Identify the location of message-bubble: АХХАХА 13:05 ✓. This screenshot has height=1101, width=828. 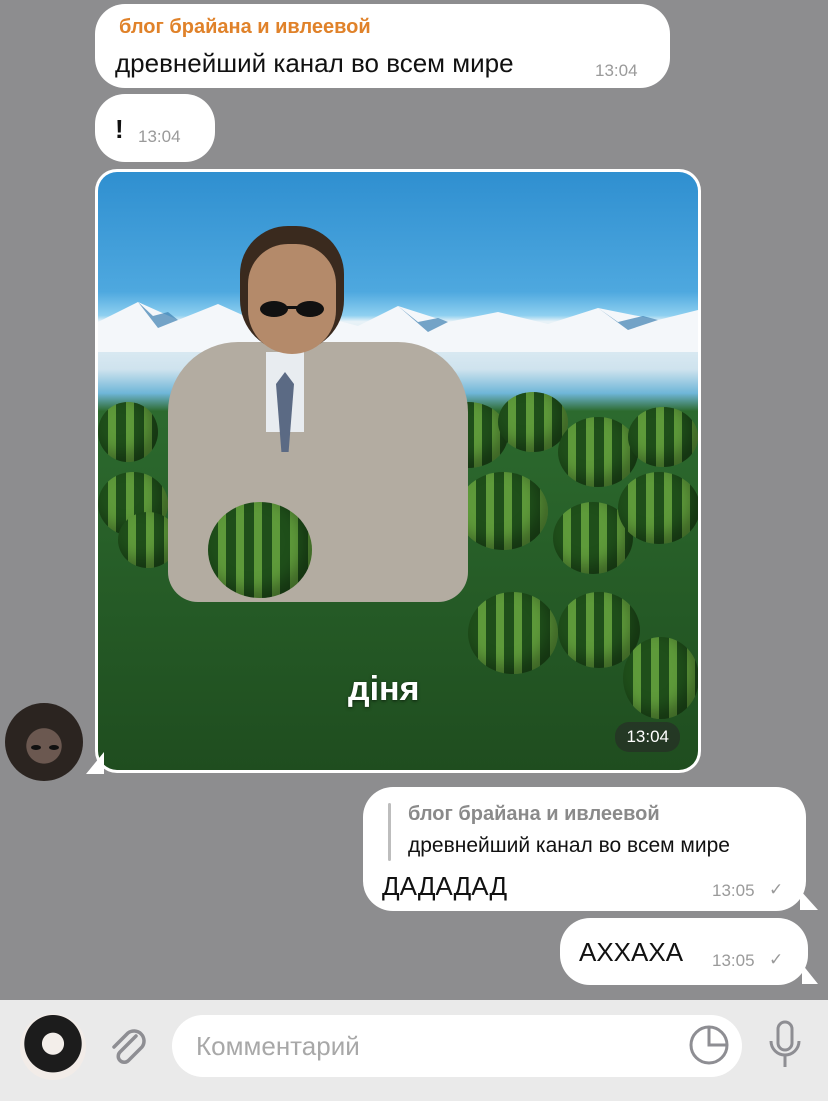
(684, 951).